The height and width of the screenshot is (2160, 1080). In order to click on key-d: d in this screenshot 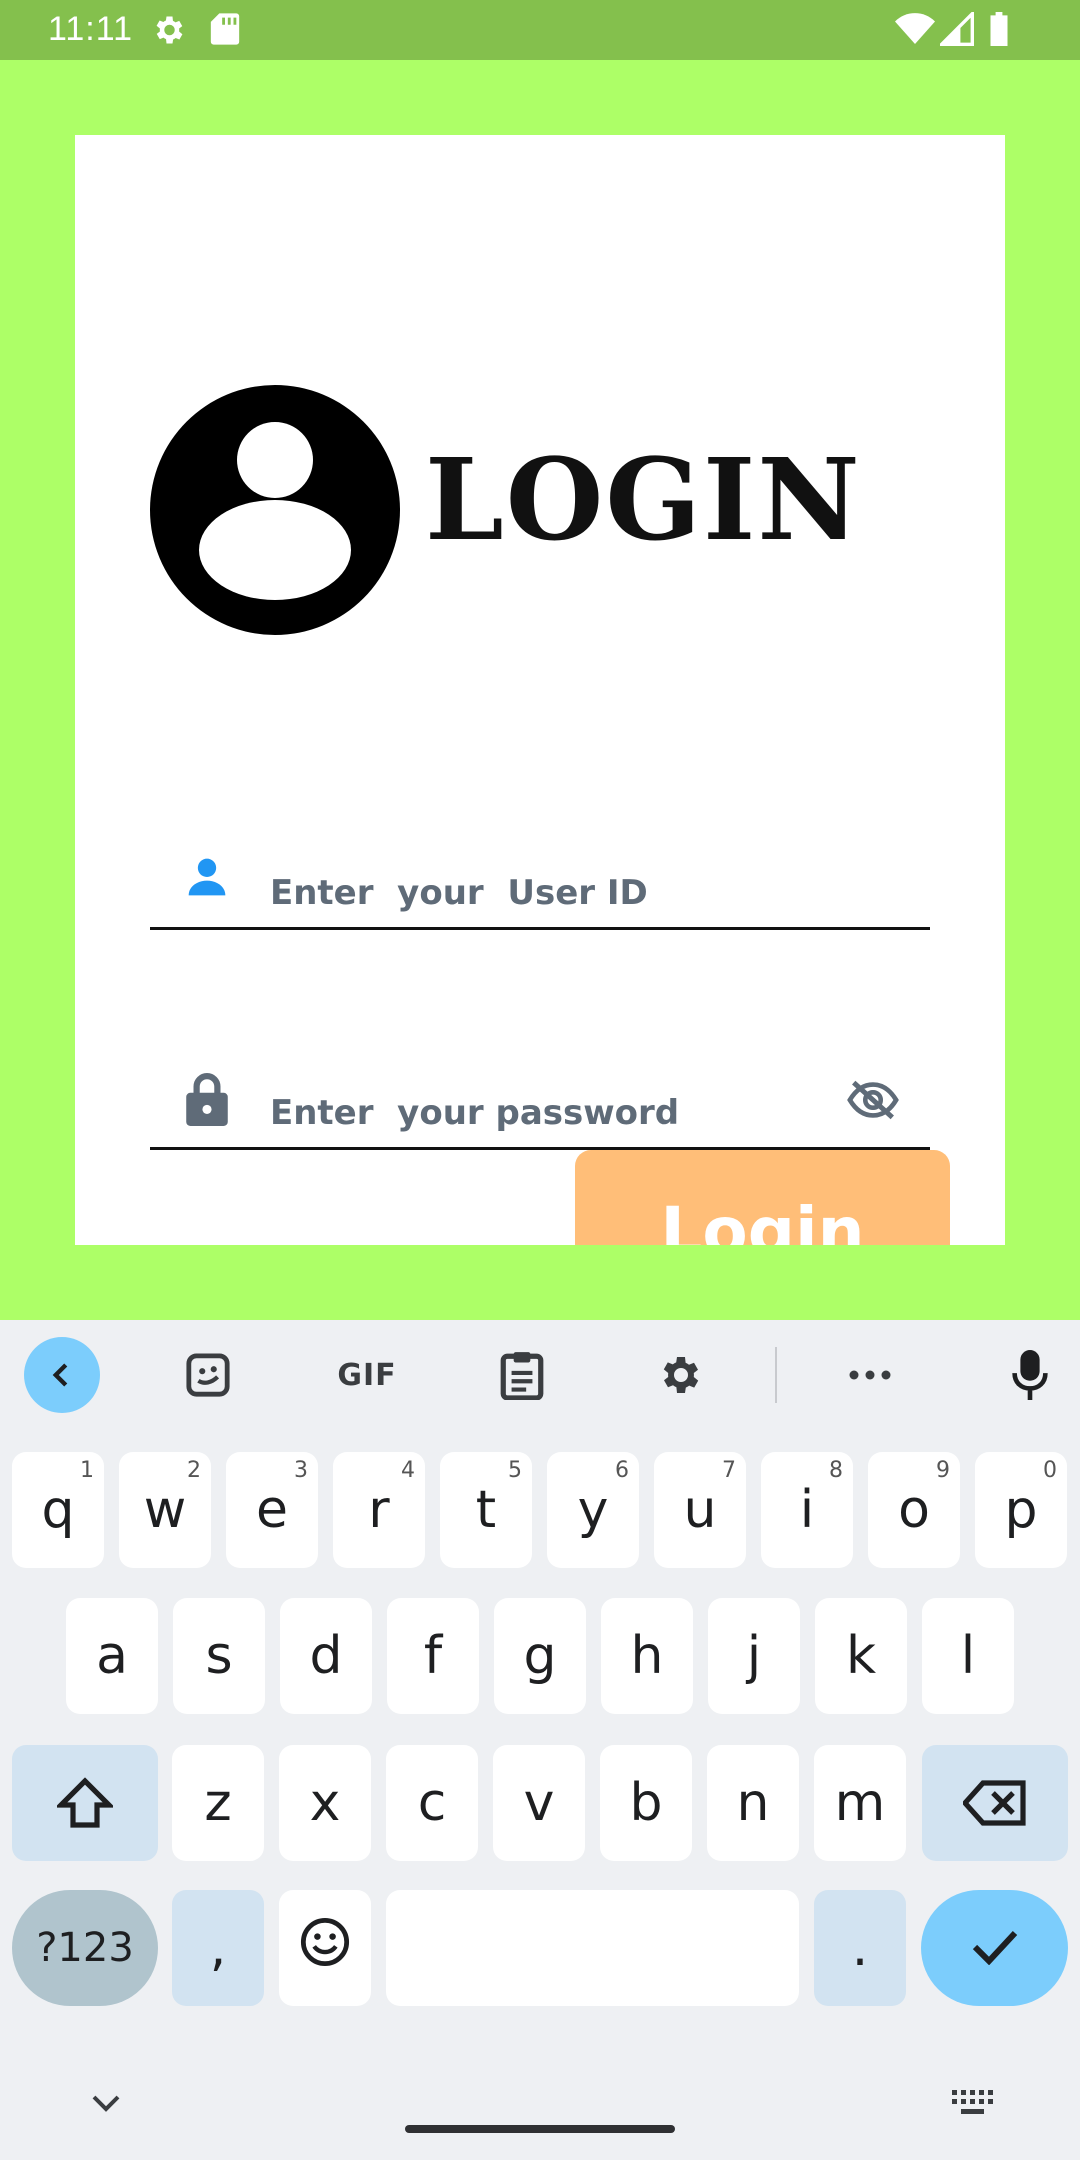, I will do `click(326, 1656)`.